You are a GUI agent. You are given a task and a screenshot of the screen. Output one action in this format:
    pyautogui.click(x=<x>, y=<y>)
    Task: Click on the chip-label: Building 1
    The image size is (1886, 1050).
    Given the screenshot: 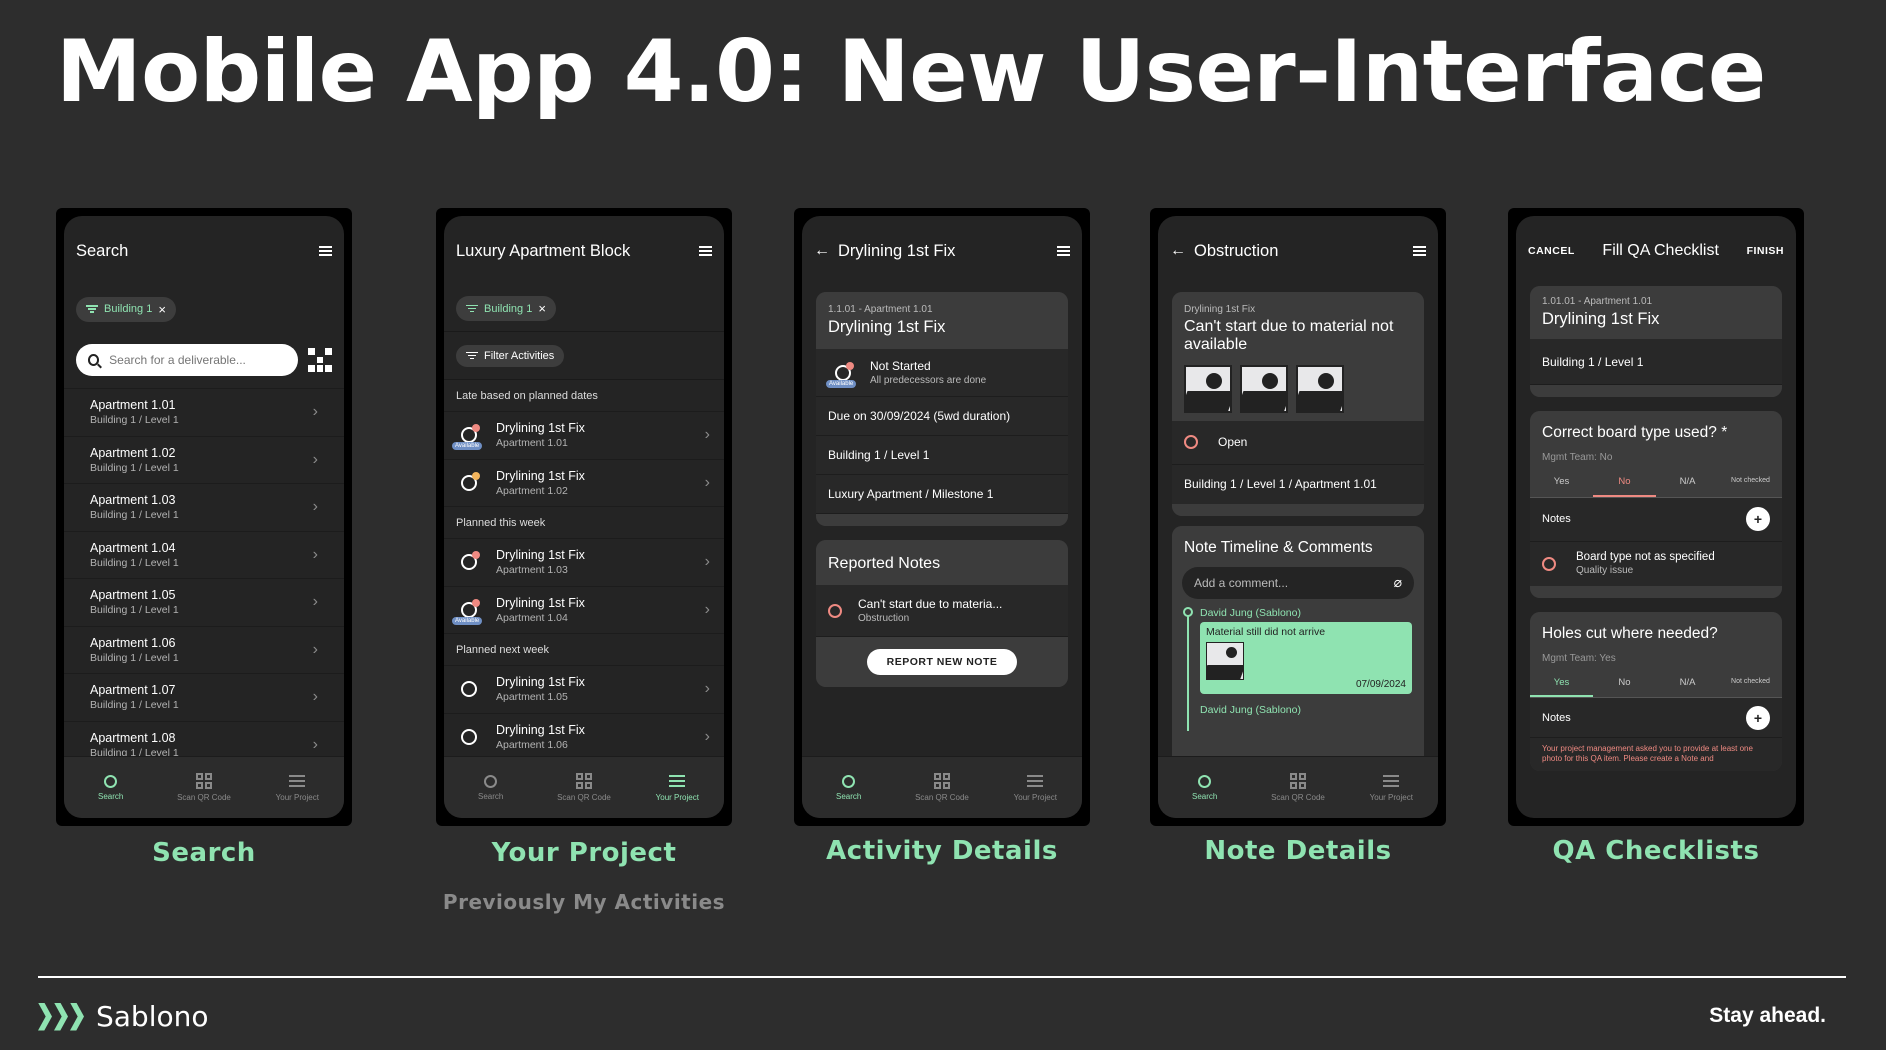 What is the action you would take?
    pyautogui.click(x=128, y=309)
    